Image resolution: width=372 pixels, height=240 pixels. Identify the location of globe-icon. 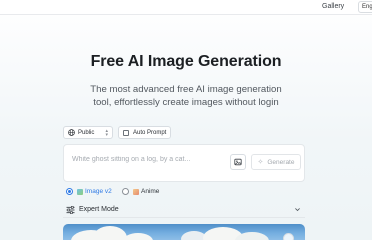
(71, 132).